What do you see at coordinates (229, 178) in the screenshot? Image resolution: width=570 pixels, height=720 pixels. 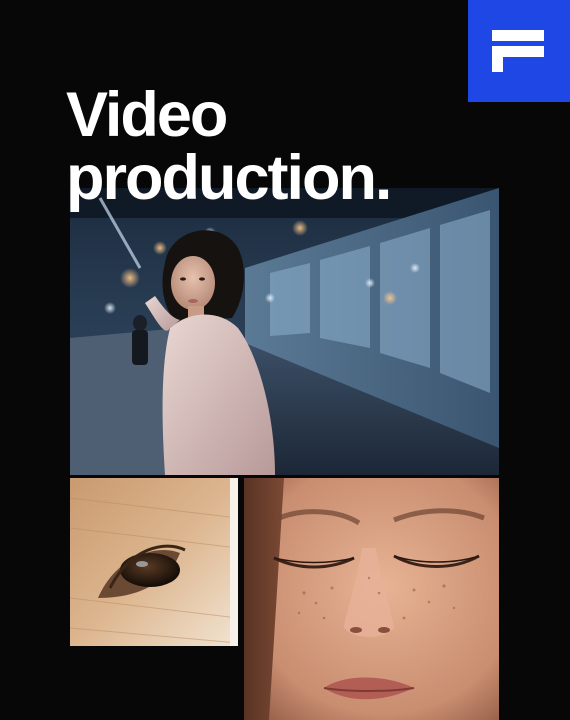 I see `headline-line-2: production.` at bounding box center [229, 178].